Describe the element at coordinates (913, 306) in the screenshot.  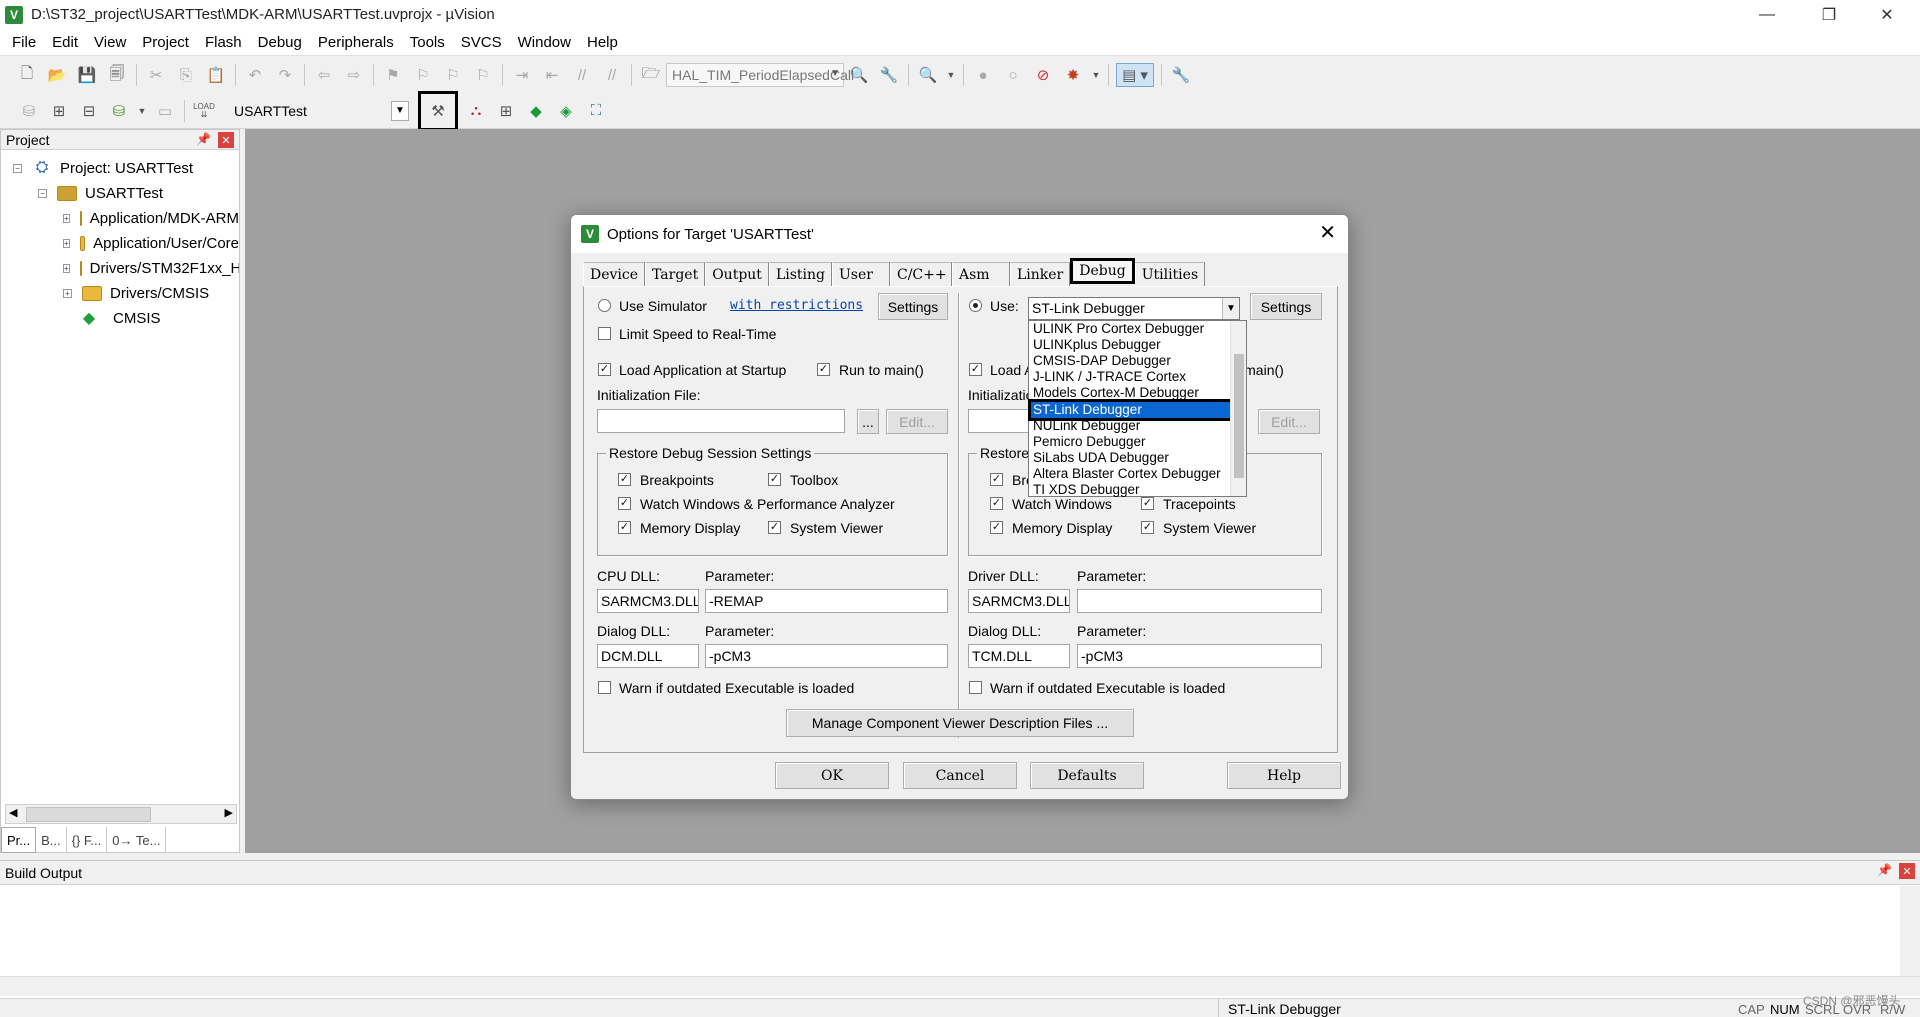
I see `simulator-settings-button: Settings` at that location.